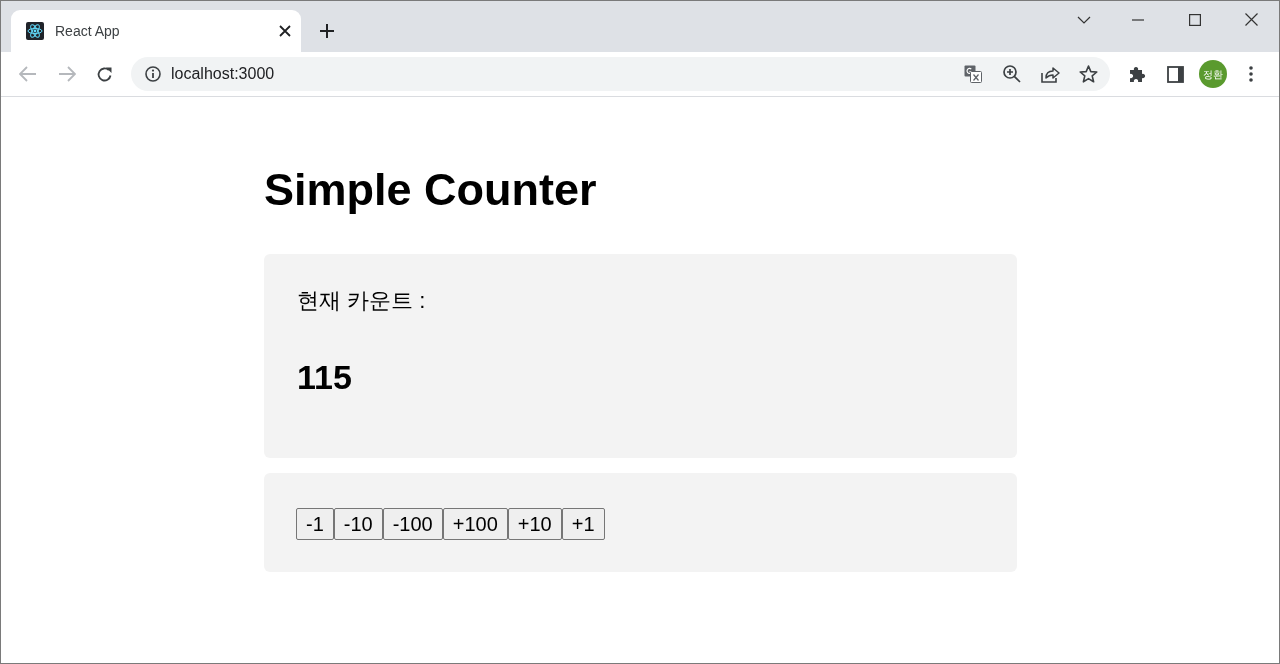 This screenshot has width=1280, height=664. Describe the element at coordinates (1084, 19) in the screenshot. I see `chevron-down-icon` at that location.